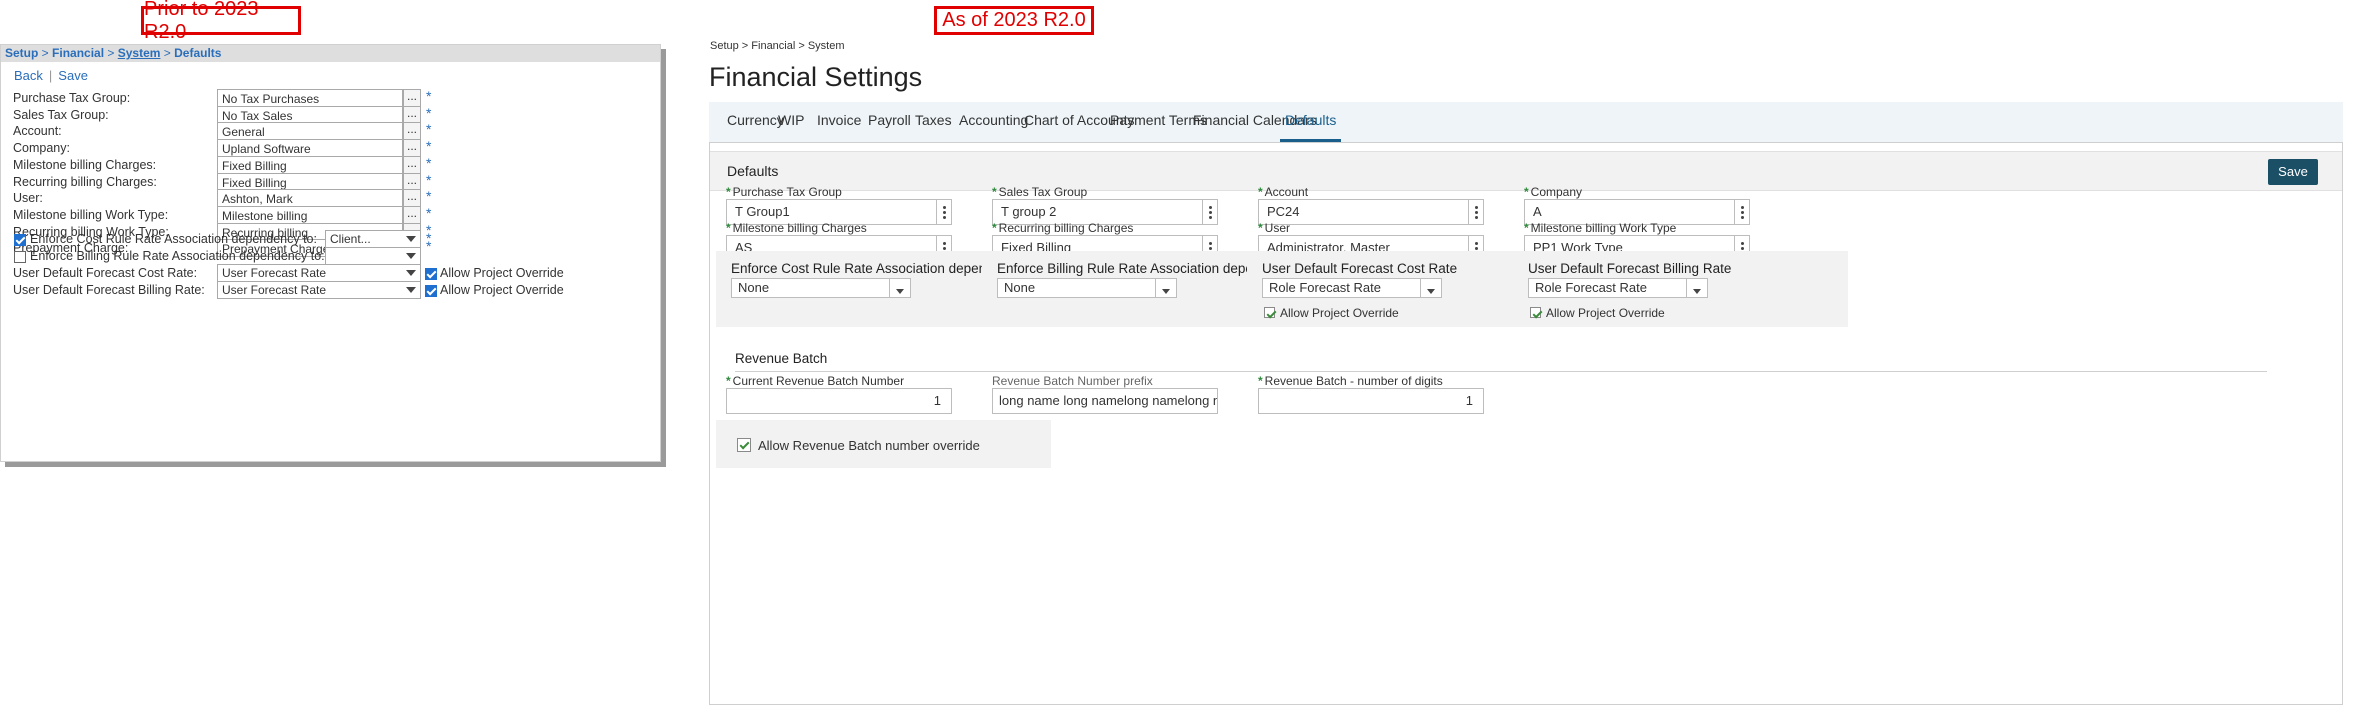 Image resolution: width=2354 pixels, height=713 pixels. I want to click on breadcrumb-setup: Setup, so click(21, 53).